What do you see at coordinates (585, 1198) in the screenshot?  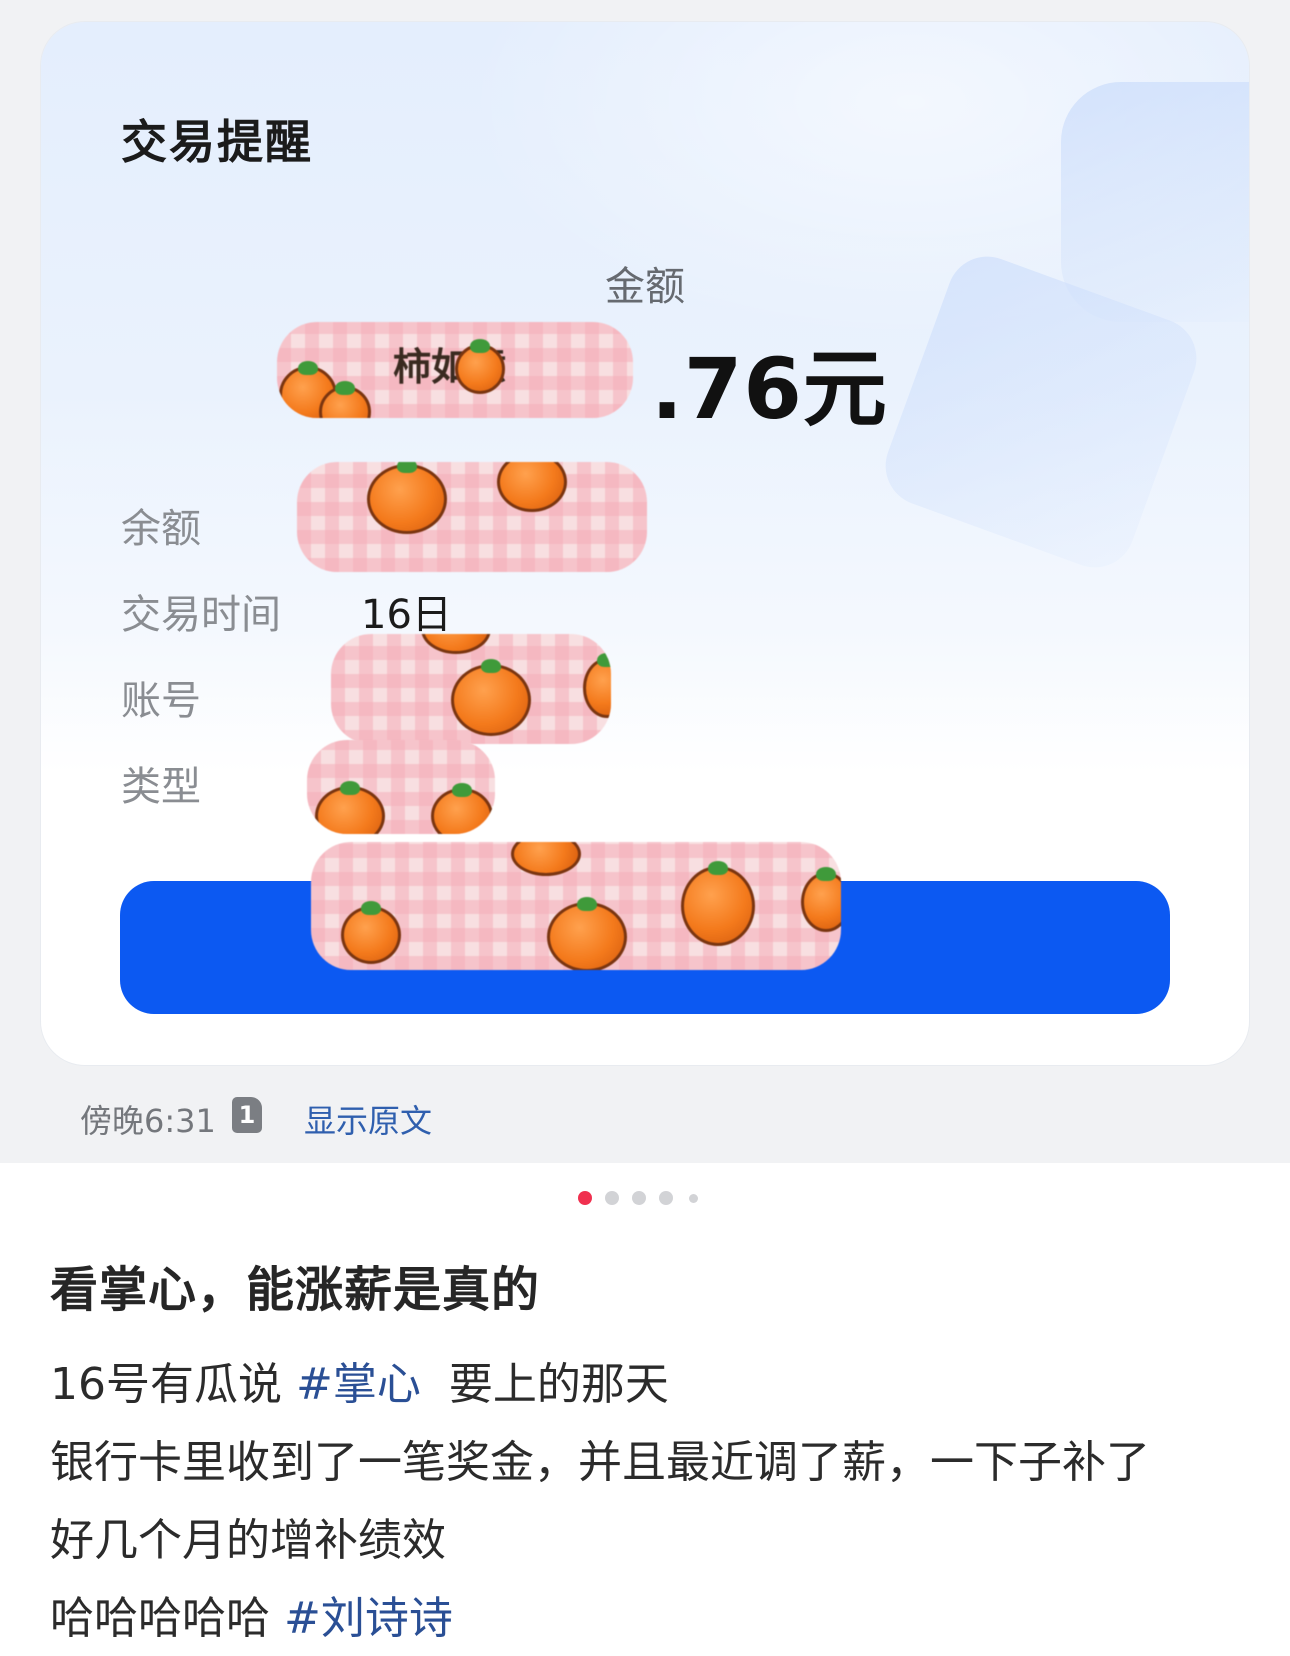 I see `carousel-dot-active` at bounding box center [585, 1198].